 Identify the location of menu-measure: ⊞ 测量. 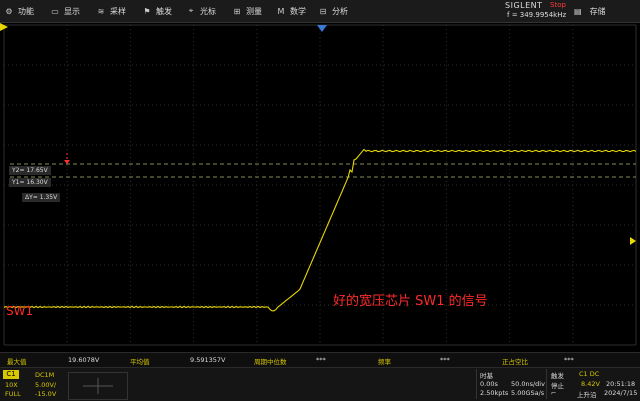
(247, 11).